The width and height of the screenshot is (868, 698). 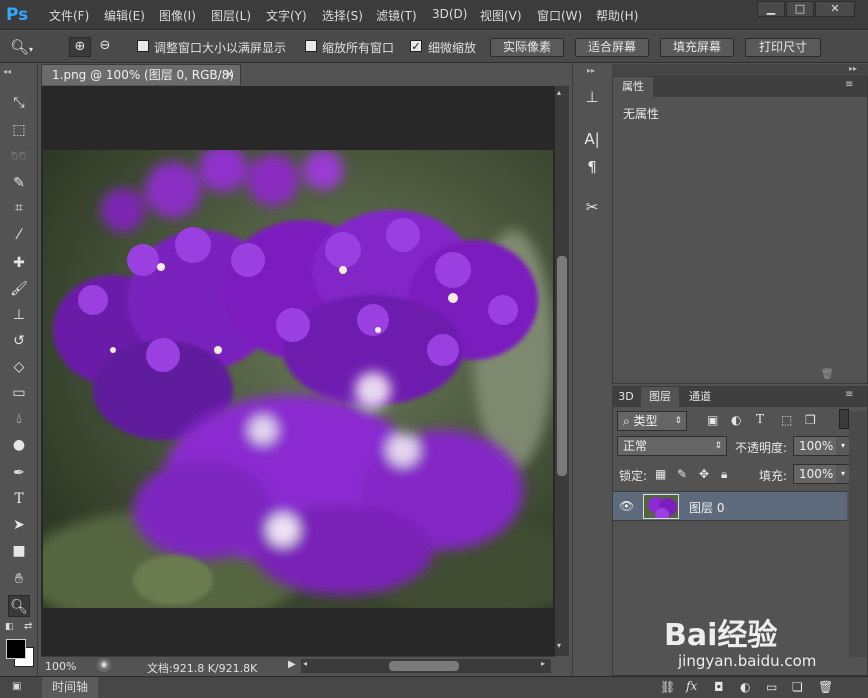 I want to click on blur-tool: 💧︎, so click(x=19, y=419).